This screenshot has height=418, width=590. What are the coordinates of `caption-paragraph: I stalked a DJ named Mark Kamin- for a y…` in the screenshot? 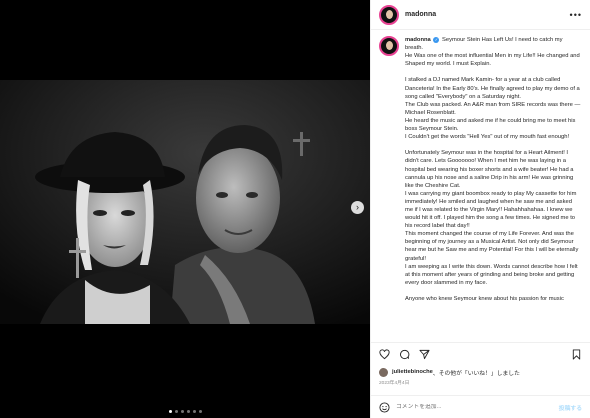 It's located at (492, 88).